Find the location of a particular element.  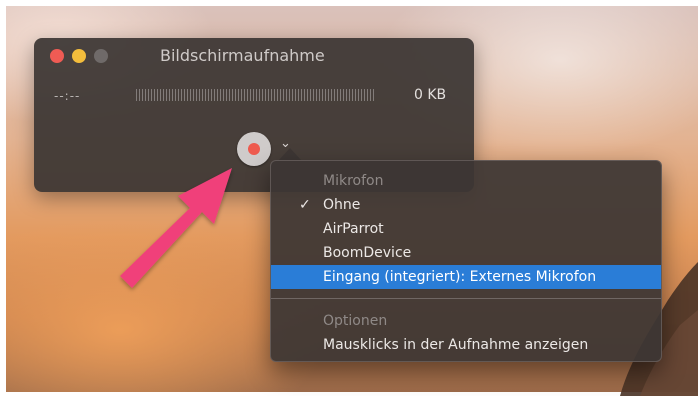

menu-item-label: AirParrot is located at coordinates (353, 229).